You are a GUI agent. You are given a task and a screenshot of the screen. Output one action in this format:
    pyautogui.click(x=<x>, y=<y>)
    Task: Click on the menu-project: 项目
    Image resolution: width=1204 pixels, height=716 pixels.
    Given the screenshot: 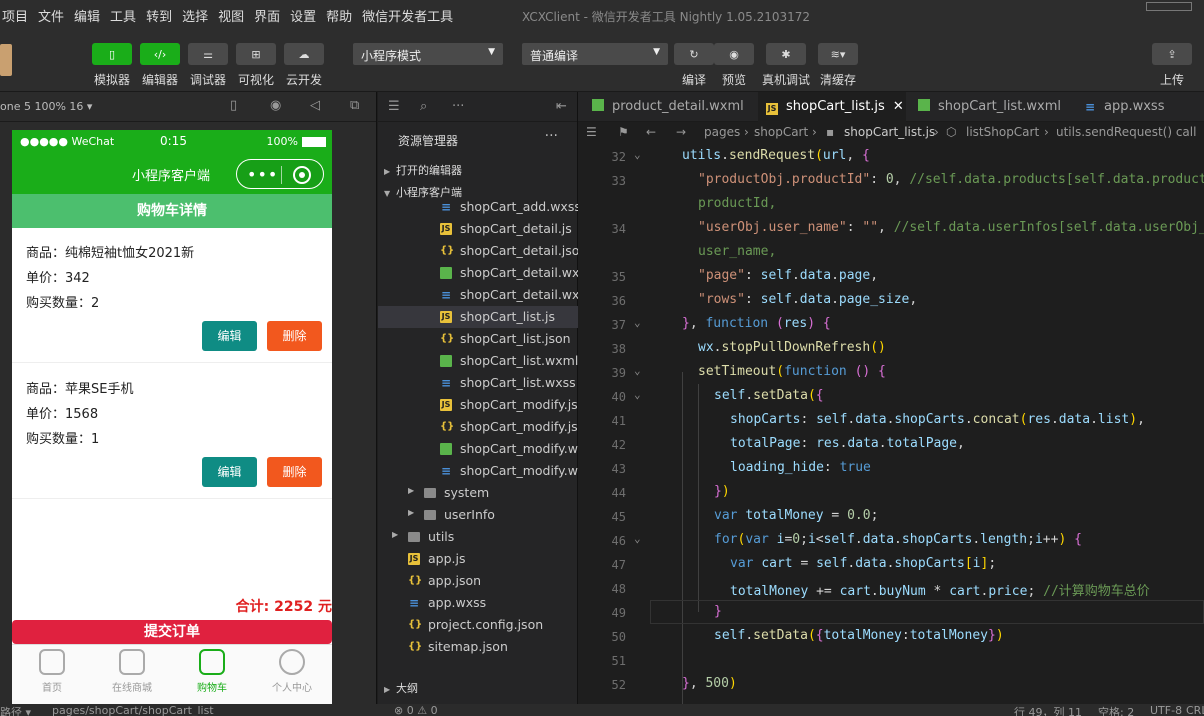 What is the action you would take?
    pyautogui.click(x=15, y=15)
    